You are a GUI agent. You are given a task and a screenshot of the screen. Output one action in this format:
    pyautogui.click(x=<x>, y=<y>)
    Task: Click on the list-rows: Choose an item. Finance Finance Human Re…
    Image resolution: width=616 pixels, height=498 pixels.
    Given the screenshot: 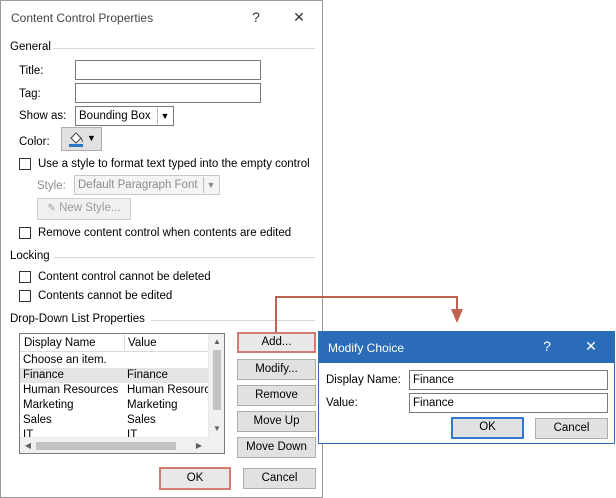 What is the action you would take?
    pyautogui.click(x=114, y=395)
    